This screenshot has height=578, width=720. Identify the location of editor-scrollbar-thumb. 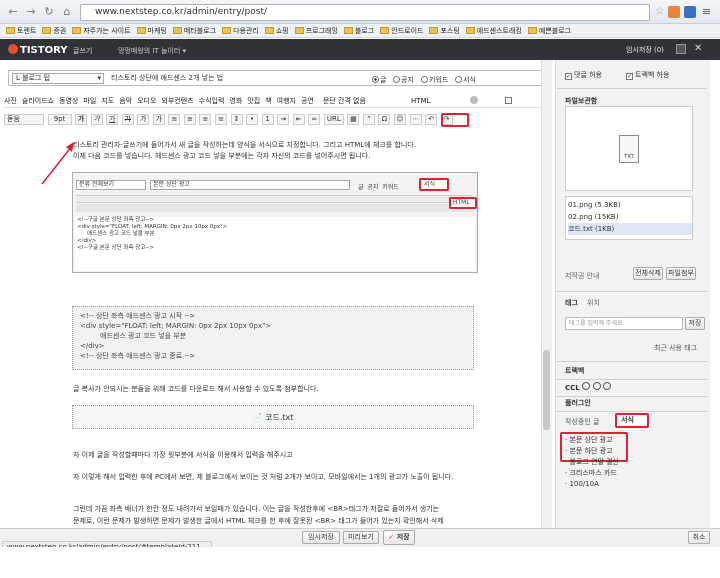
(546, 390).